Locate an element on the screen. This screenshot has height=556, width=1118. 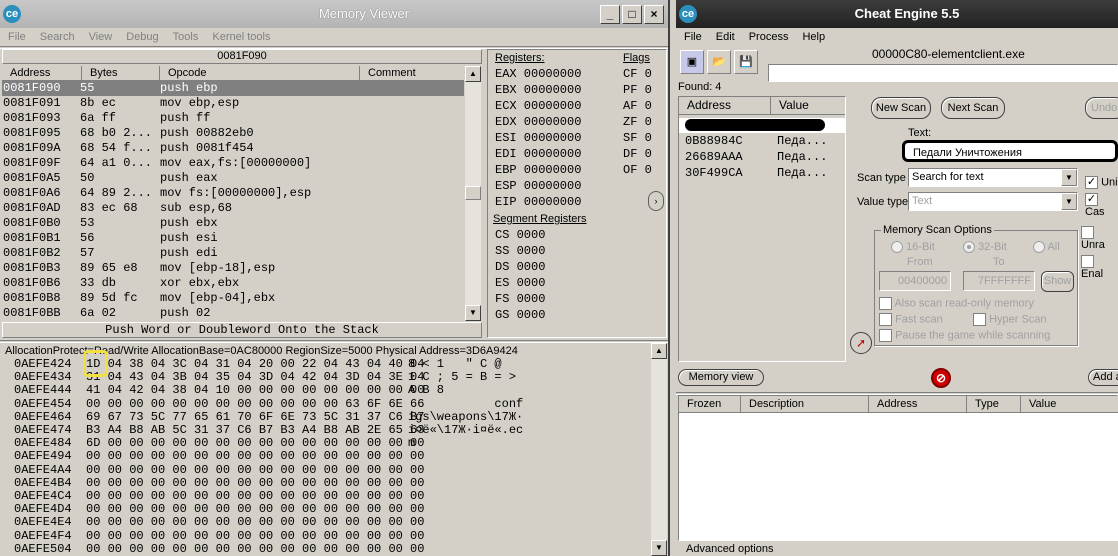
address-list: Frozen Description Address Type Value is located at coordinates (898, 468).